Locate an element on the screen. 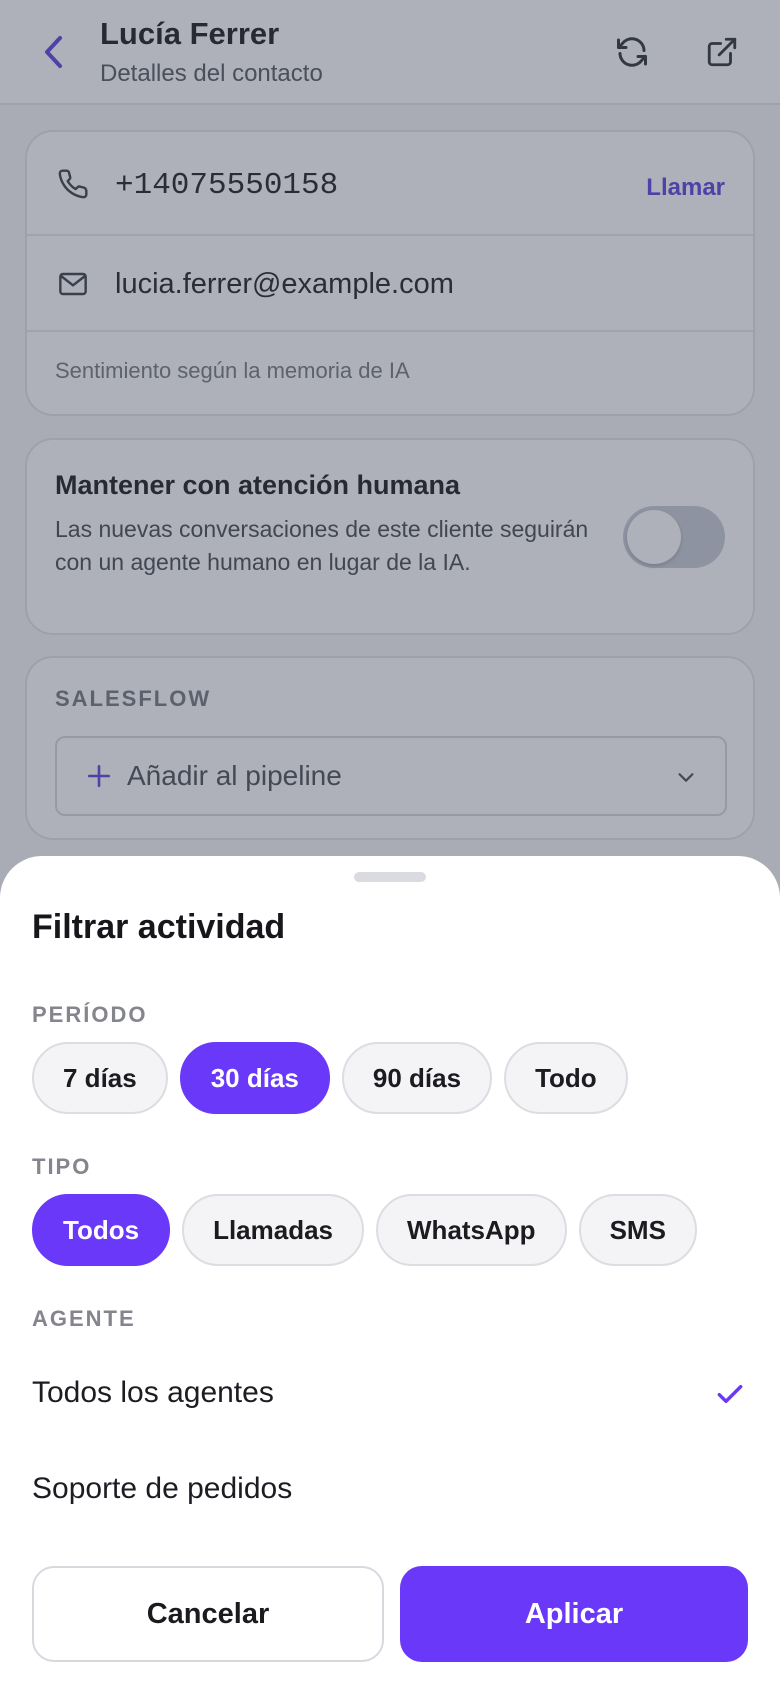 This screenshot has height=1688, width=780. cancel-button: Cancelar is located at coordinates (208, 1614).